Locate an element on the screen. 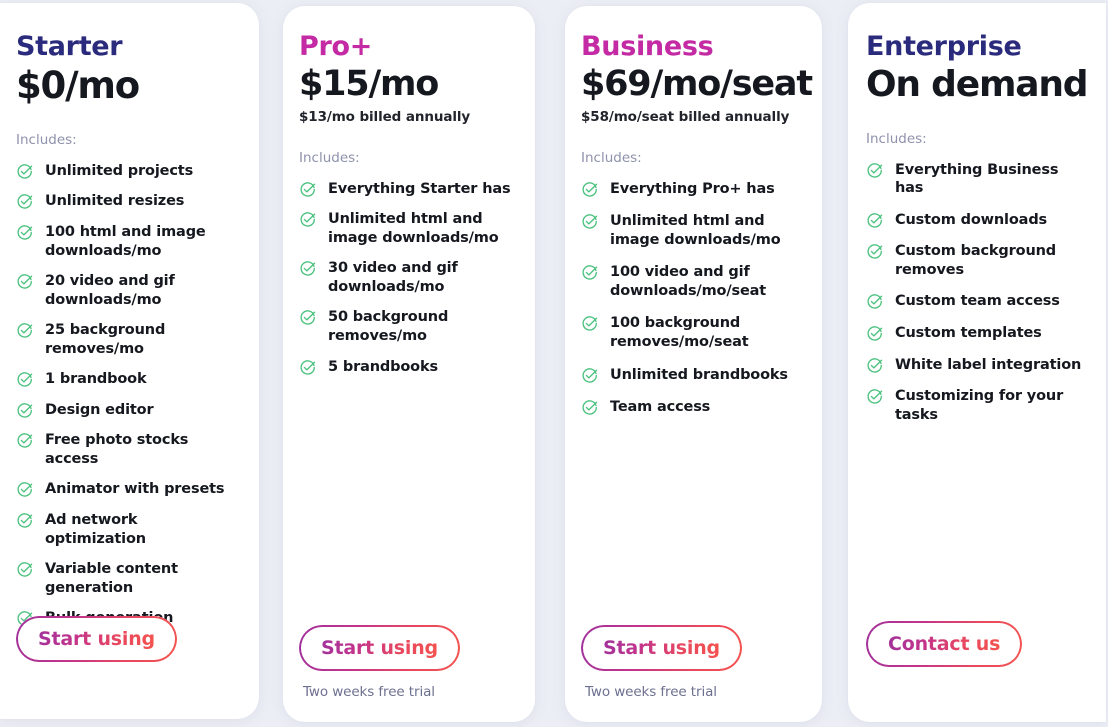  feature-item: 30 video and gif downloads/mo is located at coordinates (409, 277).